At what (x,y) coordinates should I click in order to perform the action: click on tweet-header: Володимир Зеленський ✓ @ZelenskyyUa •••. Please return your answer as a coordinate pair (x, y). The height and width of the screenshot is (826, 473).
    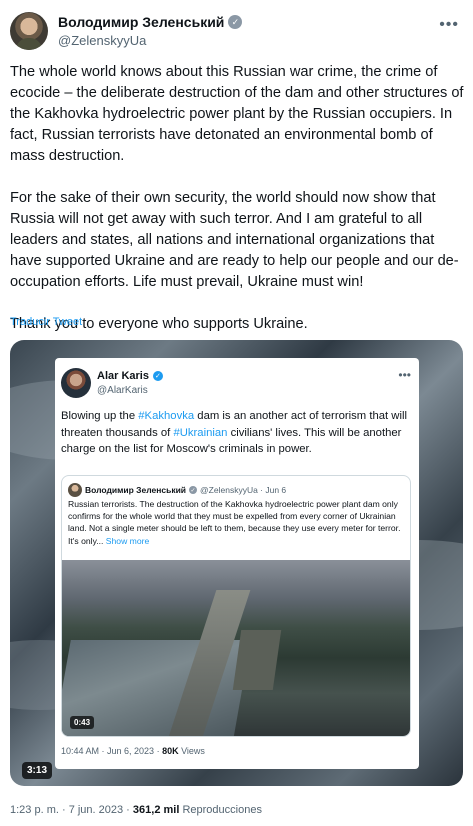
    Looking at the image, I should click on (236, 31).